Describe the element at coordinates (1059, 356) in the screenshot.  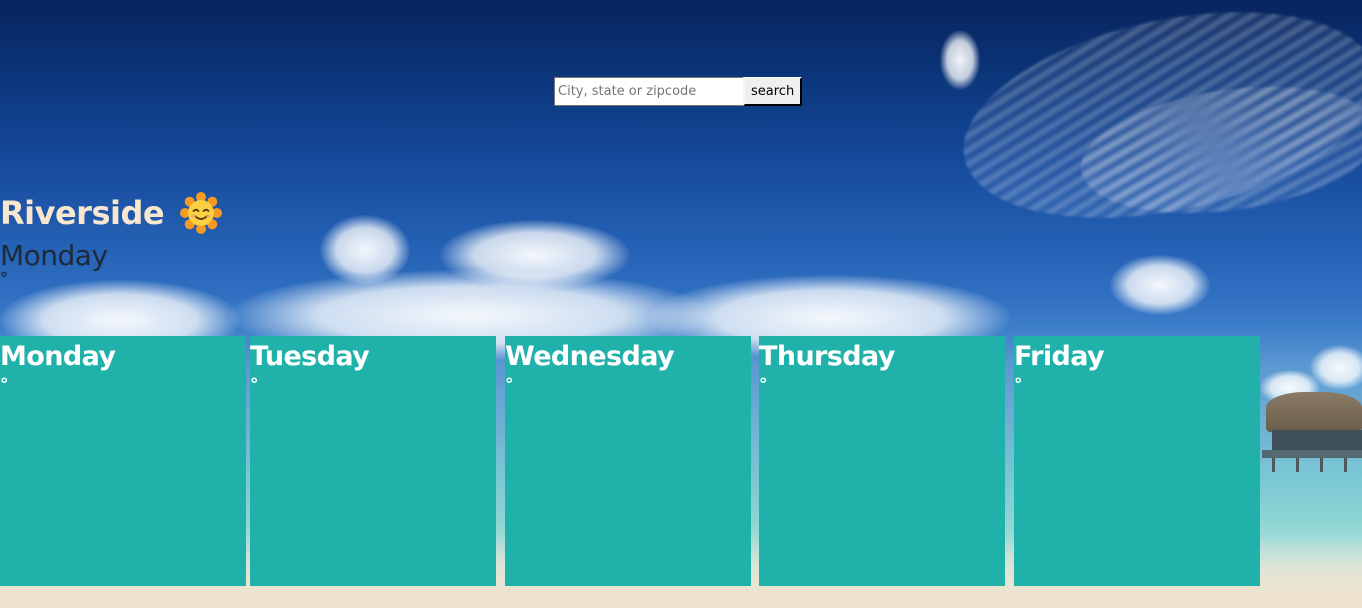
I see `forecast-day: Friday` at that location.